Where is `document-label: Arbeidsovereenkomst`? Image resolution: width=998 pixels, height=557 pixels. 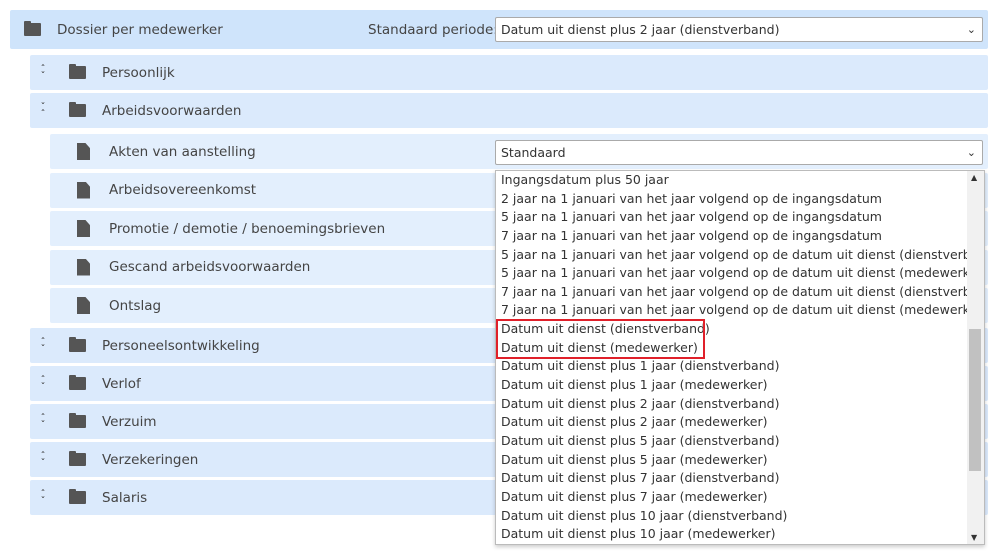 document-label: Arbeidsovereenkomst is located at coordinates (183, 190).